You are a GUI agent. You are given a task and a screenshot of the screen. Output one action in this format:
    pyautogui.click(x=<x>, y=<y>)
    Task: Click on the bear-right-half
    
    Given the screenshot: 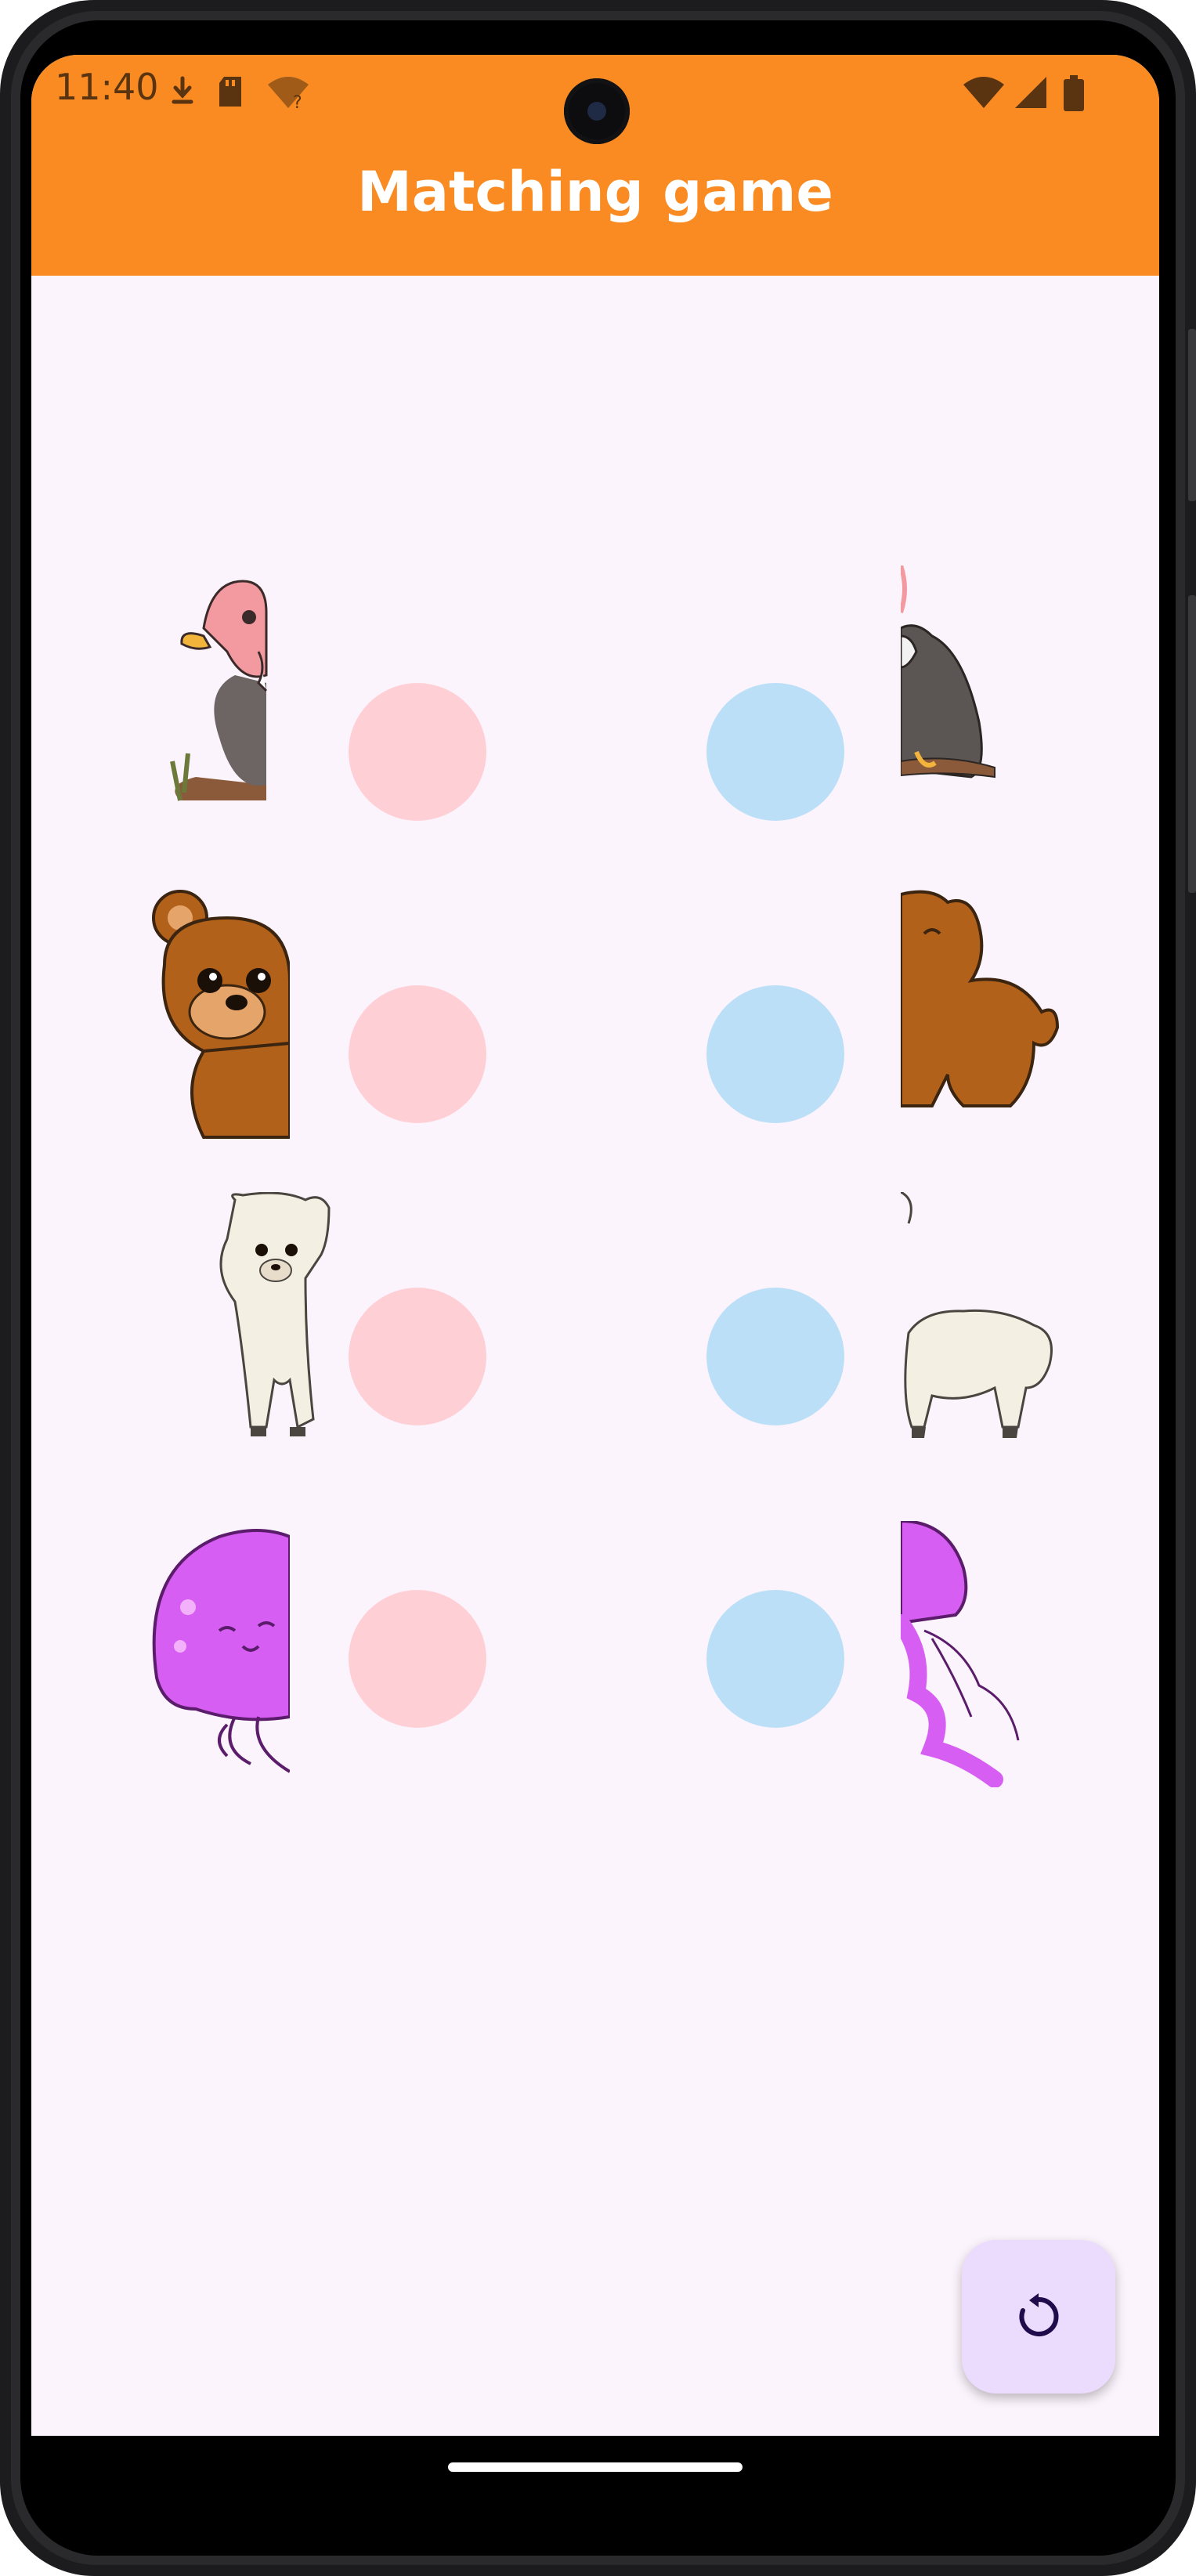 What is the action you would take?
    pyautogui.click(x=983, y=1004)
    